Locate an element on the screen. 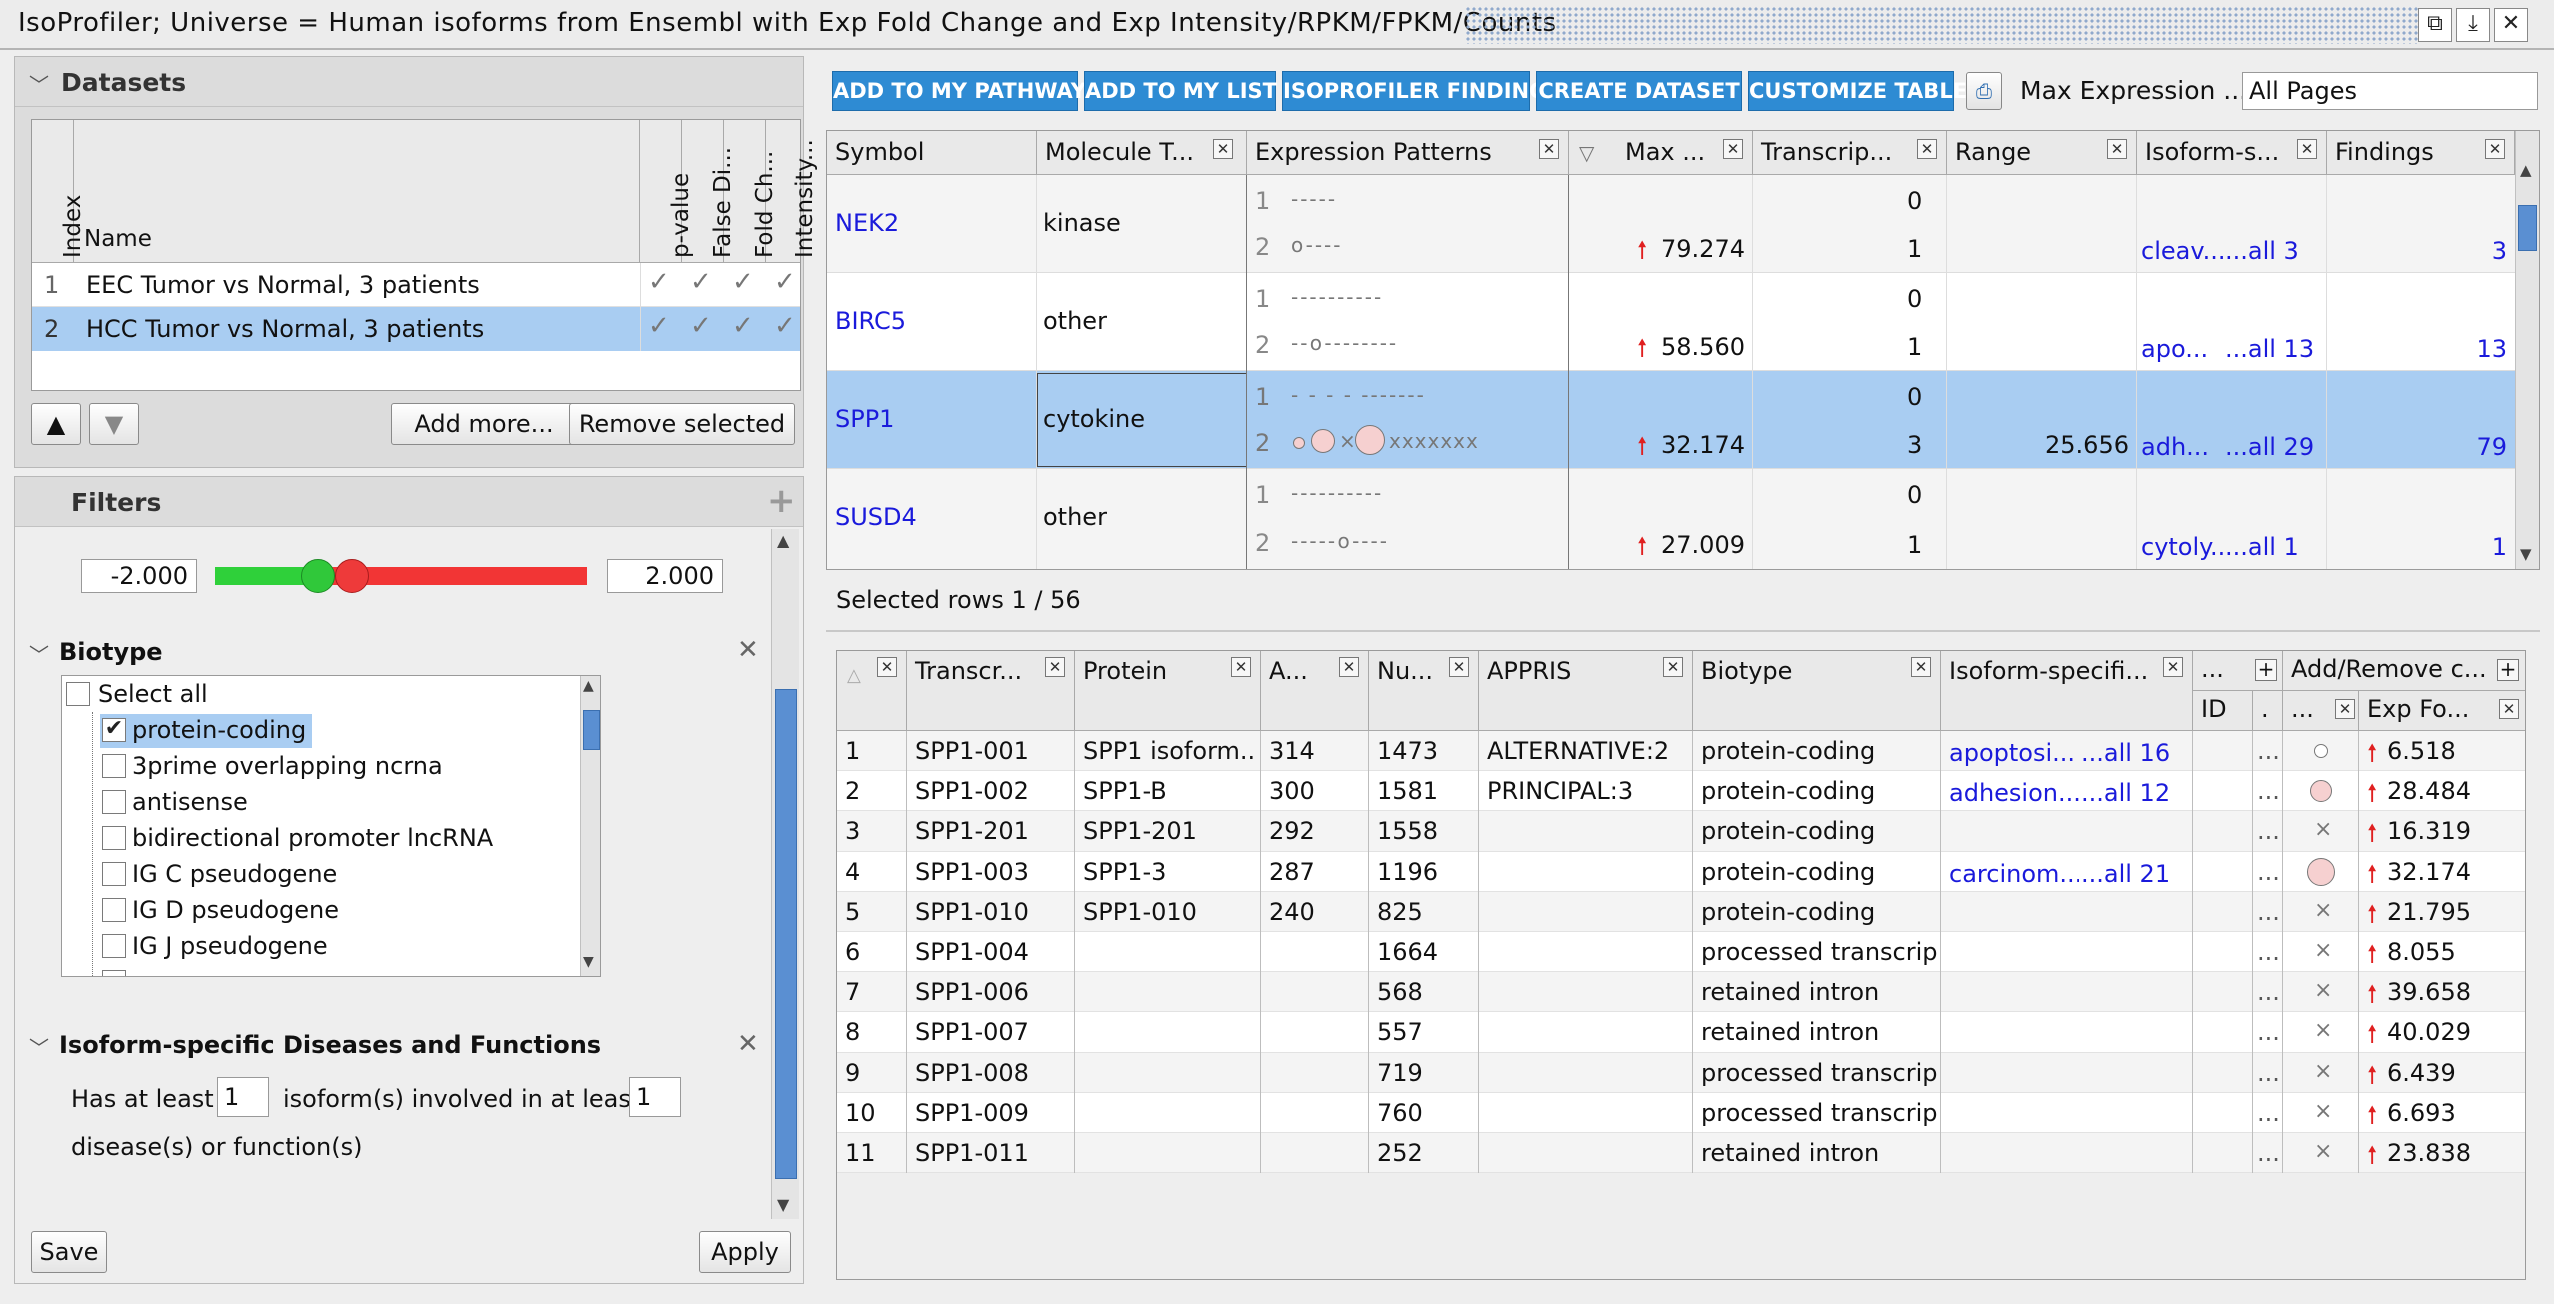 Image resolution: width=2554 pixels, height=1304 pixels. min-isoforms-input: 1 is located at coordinates (243, 1097).